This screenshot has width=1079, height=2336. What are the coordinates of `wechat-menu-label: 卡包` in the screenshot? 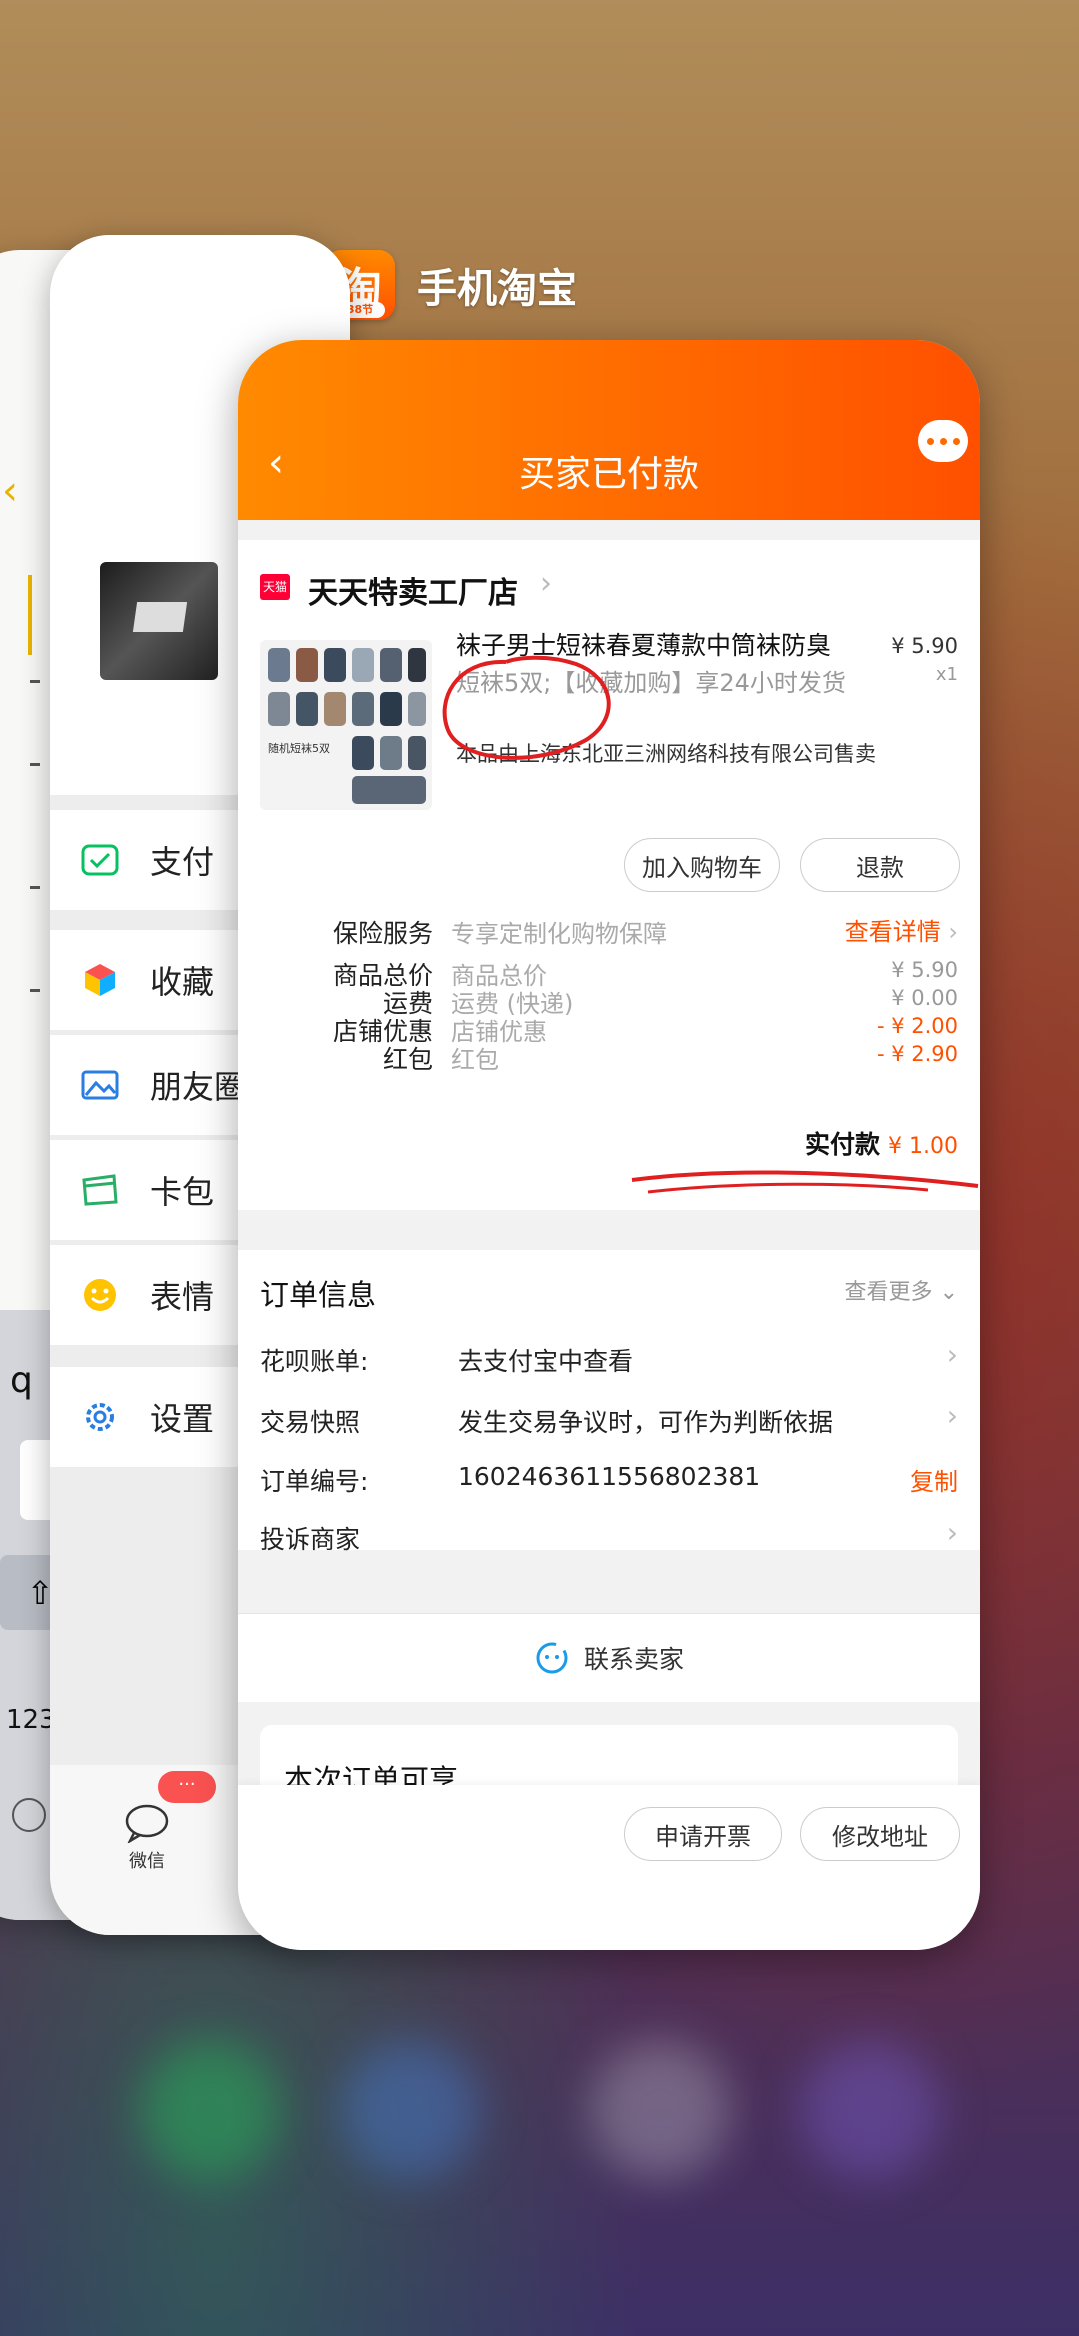 It's located at (182, 1192).